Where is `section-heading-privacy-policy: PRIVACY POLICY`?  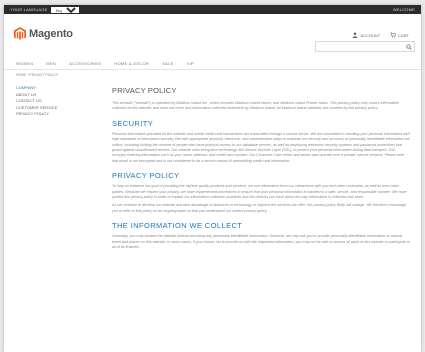
section-heading-privacy-policy: PRIVACY POLICY is located at coordinates (146, 176).